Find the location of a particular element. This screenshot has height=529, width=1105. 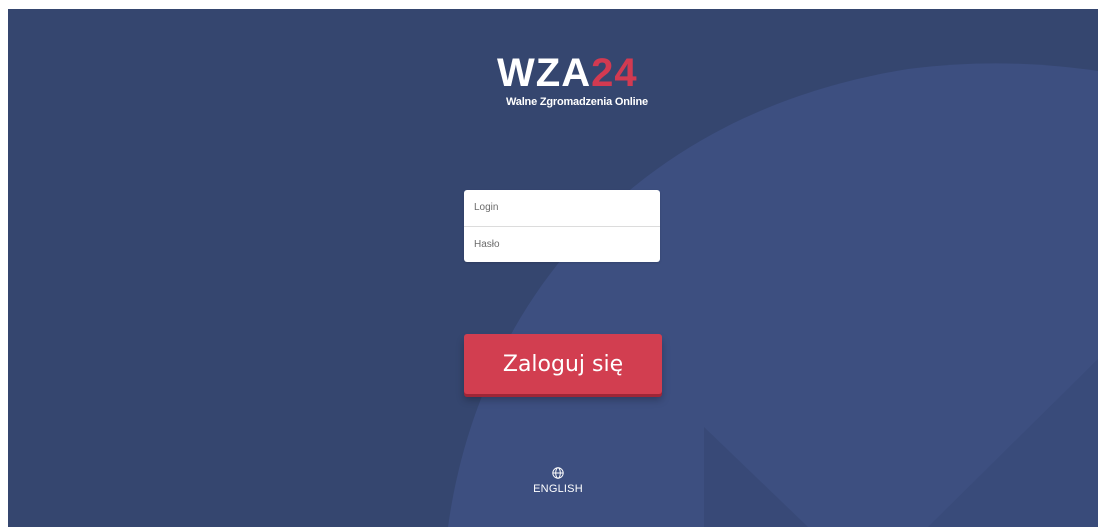

language-label: ENGLISH is located at coordinates (558, 489).